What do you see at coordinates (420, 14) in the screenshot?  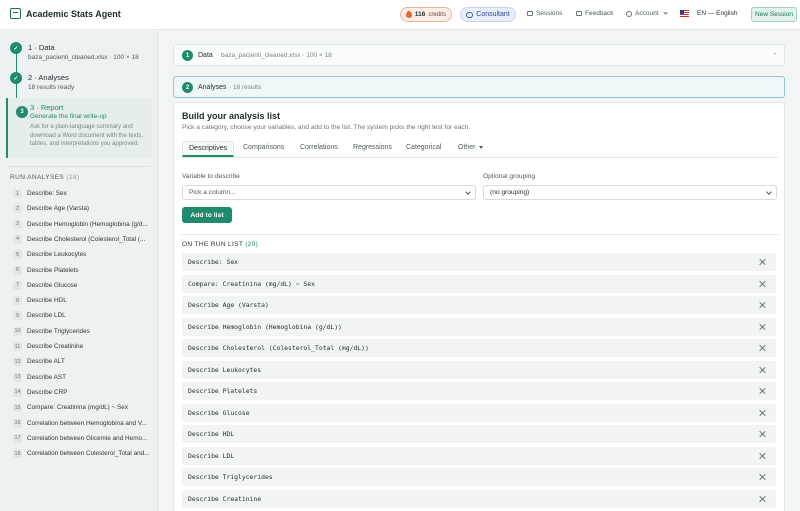 I see `credits-count: 116` at bounding box center [420, 14].